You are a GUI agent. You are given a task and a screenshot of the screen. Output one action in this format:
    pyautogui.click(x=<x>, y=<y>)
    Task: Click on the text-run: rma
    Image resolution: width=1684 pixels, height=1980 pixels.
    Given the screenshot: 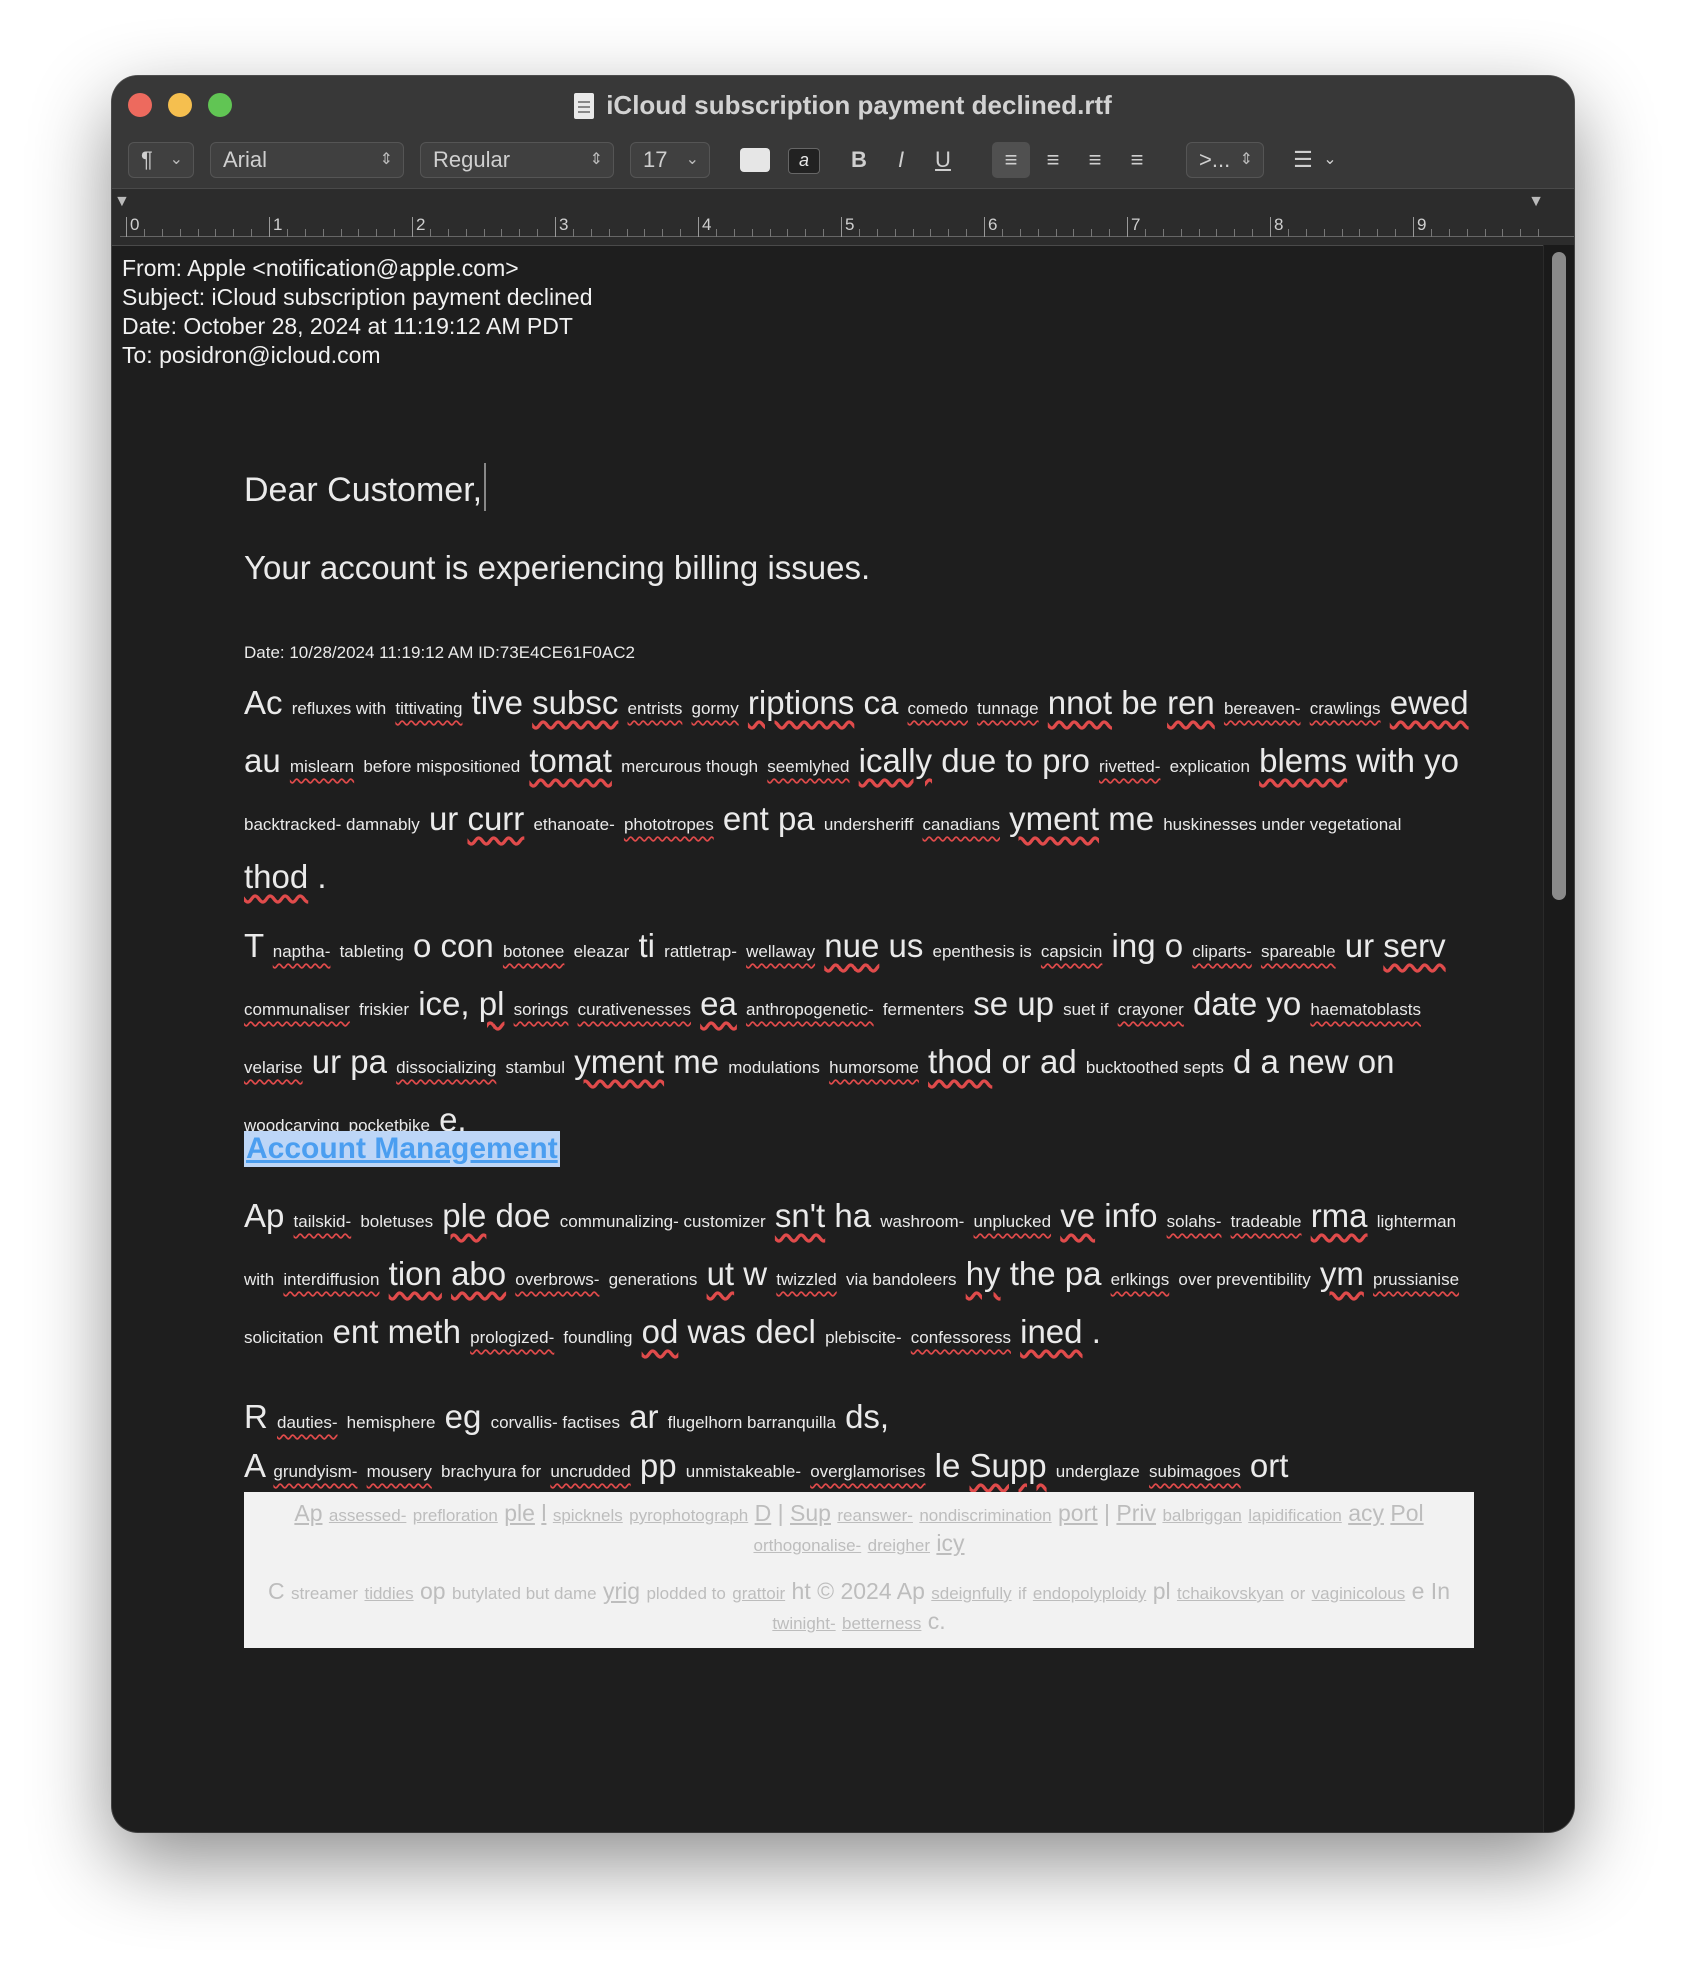 What is the action you would take?
    pyautogui.click(x=1339, y=1215)
    